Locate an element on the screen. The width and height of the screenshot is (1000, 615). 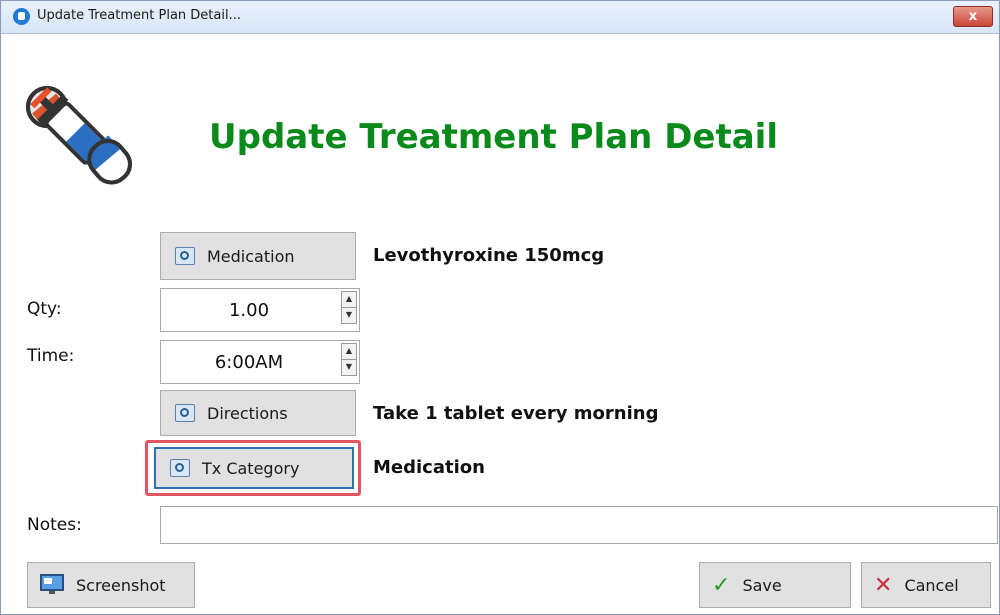
time-spin-arrows: ▲ ▼ is located at coordinates (349, 360).